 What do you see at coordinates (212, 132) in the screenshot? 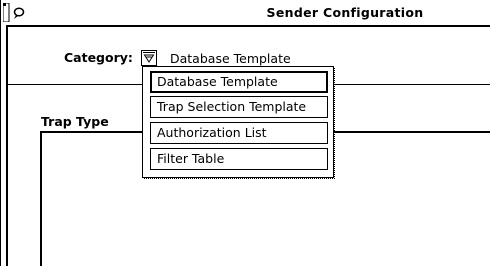
I see `menu-item-label: Authorization List` at bounding box center [212, 132].